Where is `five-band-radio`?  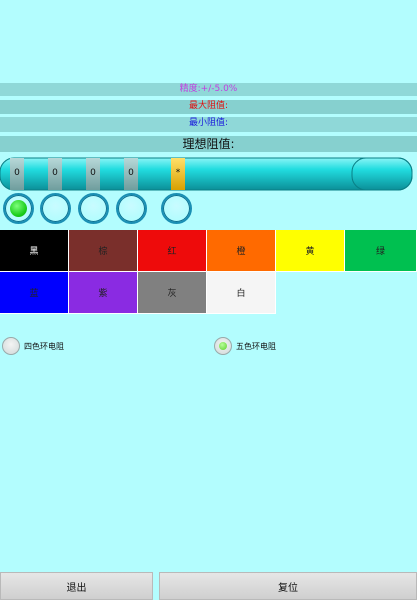 five-band-radio is located at coordinates (223, 346).